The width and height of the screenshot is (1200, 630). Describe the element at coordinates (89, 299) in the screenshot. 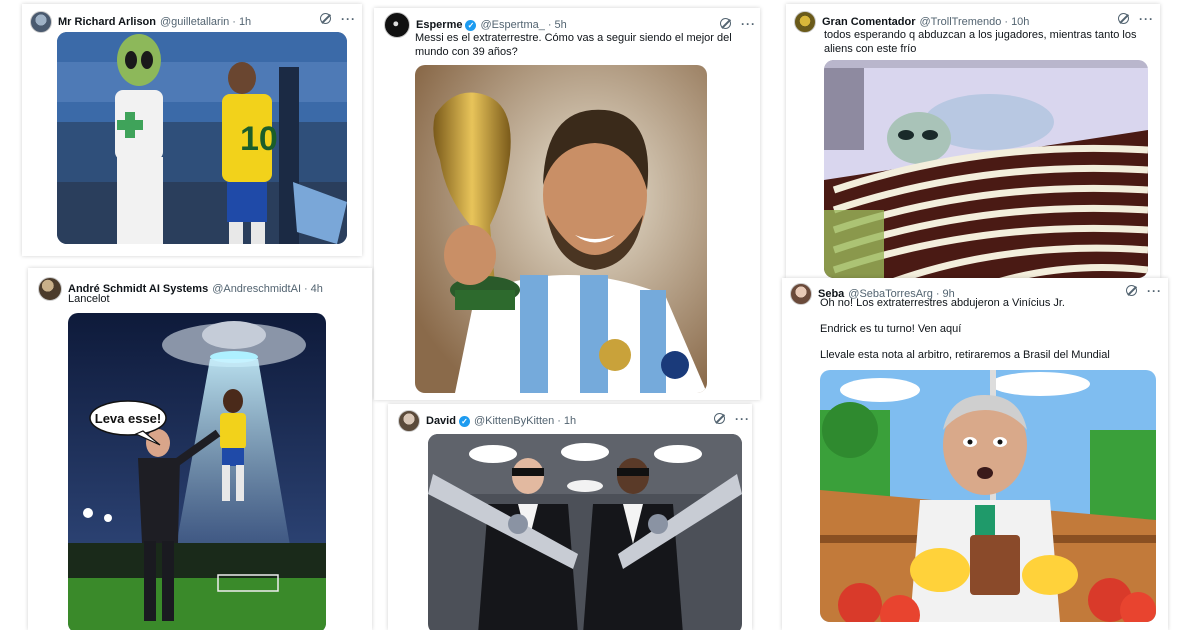

I see `tweet-paragraph: Lancelot` at that location.